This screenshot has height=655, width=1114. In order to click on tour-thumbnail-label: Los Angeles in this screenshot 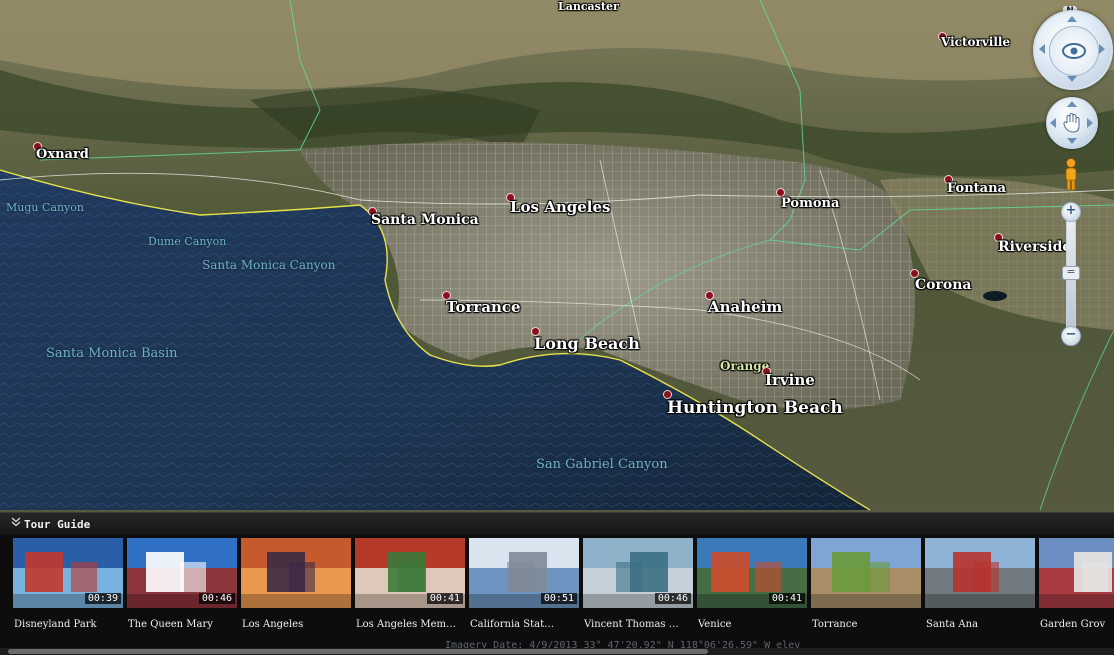, I will do `click(296, 624)`.